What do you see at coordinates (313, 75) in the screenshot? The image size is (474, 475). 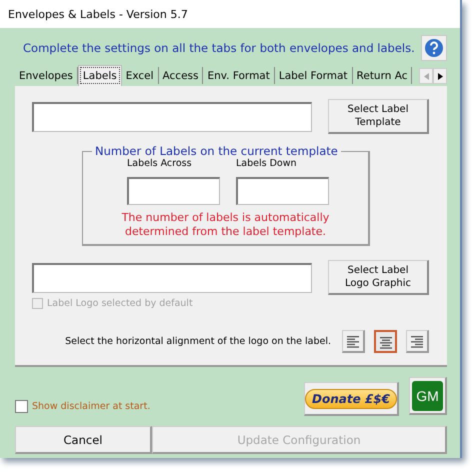 I see `tab: Label Format` at bounding box center [313, 75].